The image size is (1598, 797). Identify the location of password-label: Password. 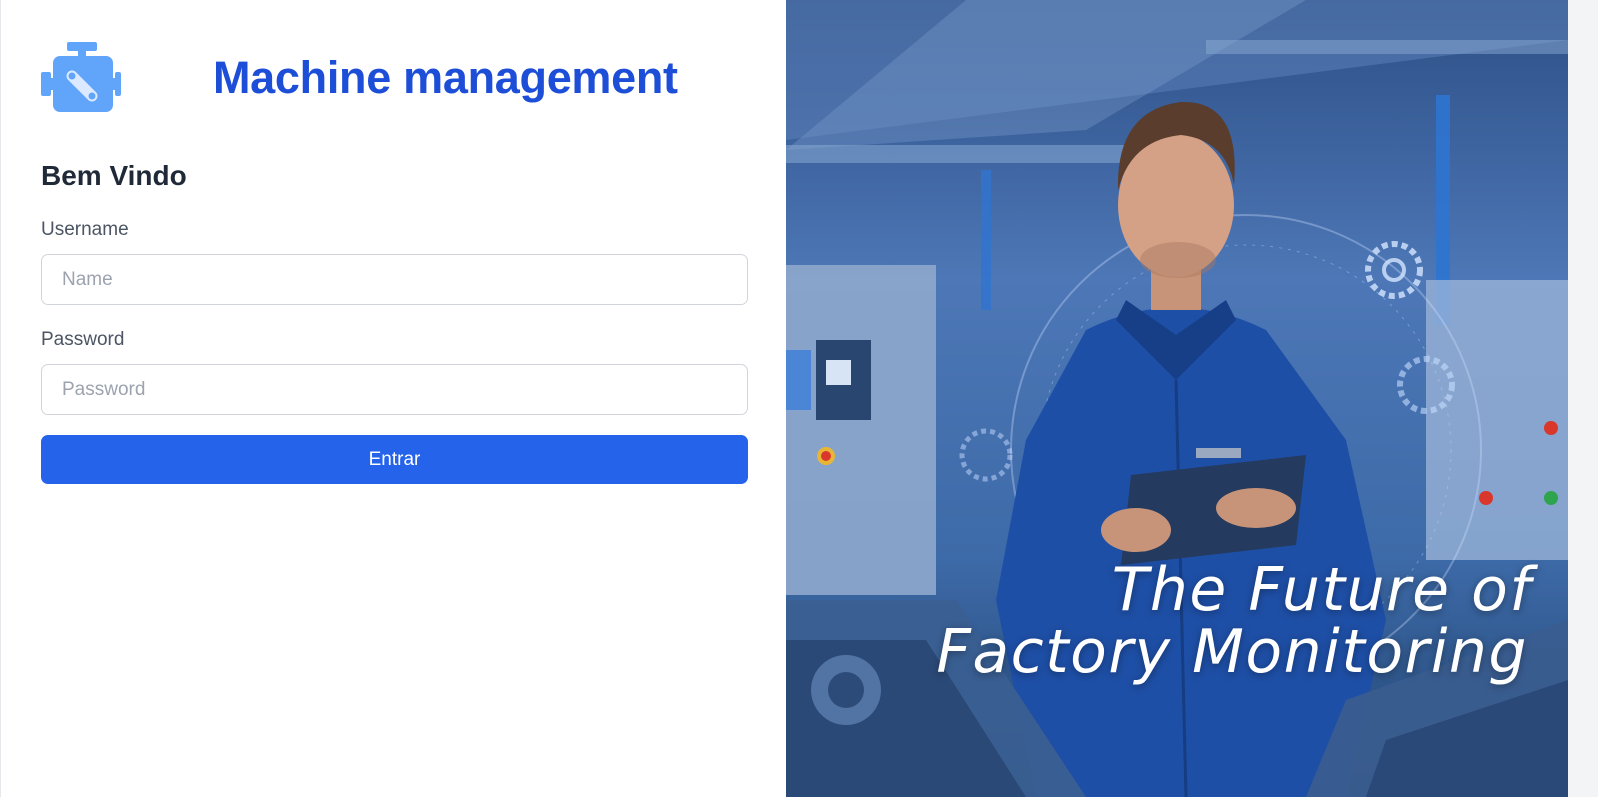
(83, 339).